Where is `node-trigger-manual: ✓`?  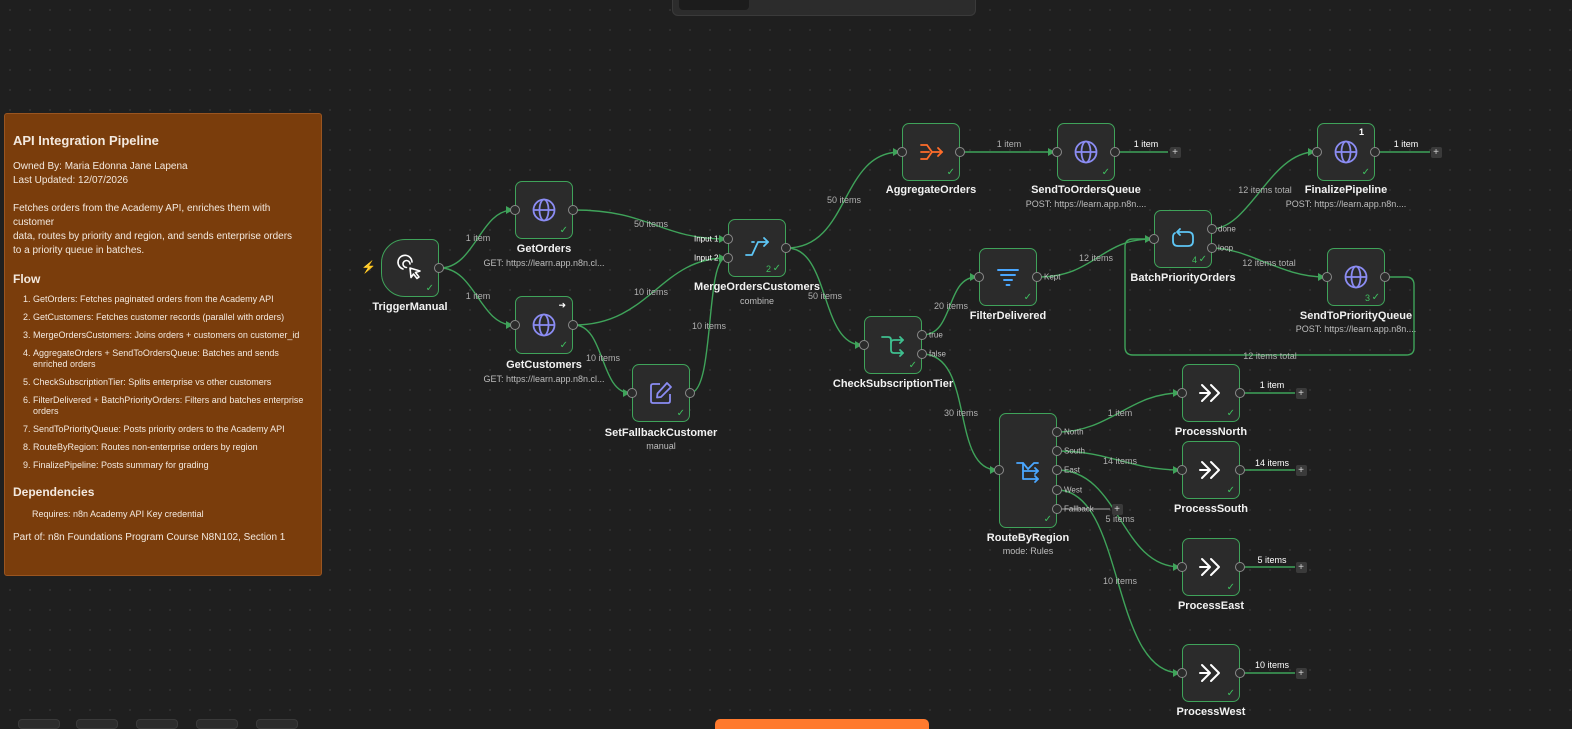 node-trigger-manual: ✓ is located at coordinates (410, 268).